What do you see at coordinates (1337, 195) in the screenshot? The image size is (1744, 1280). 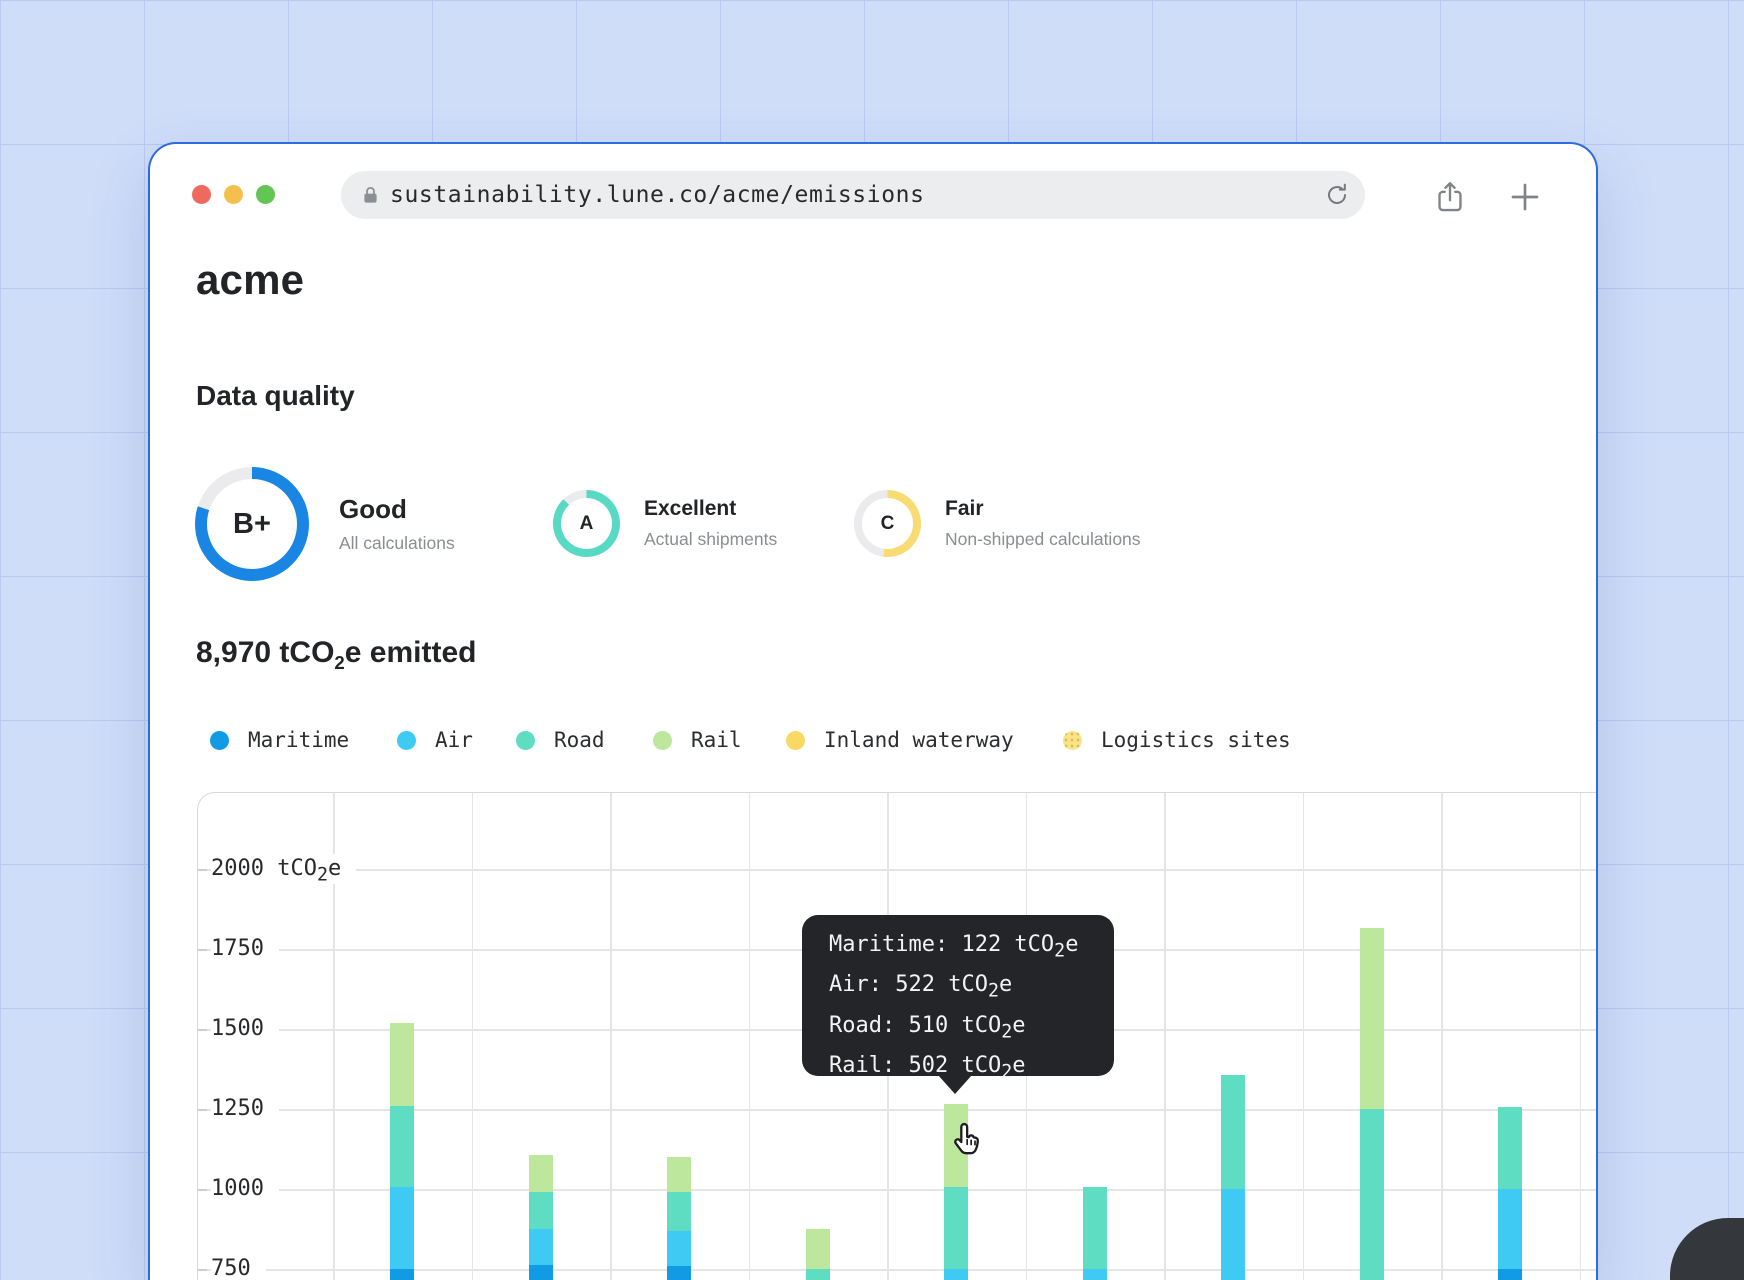 I see `refresh-icon` at bounding box center [1337, 195].